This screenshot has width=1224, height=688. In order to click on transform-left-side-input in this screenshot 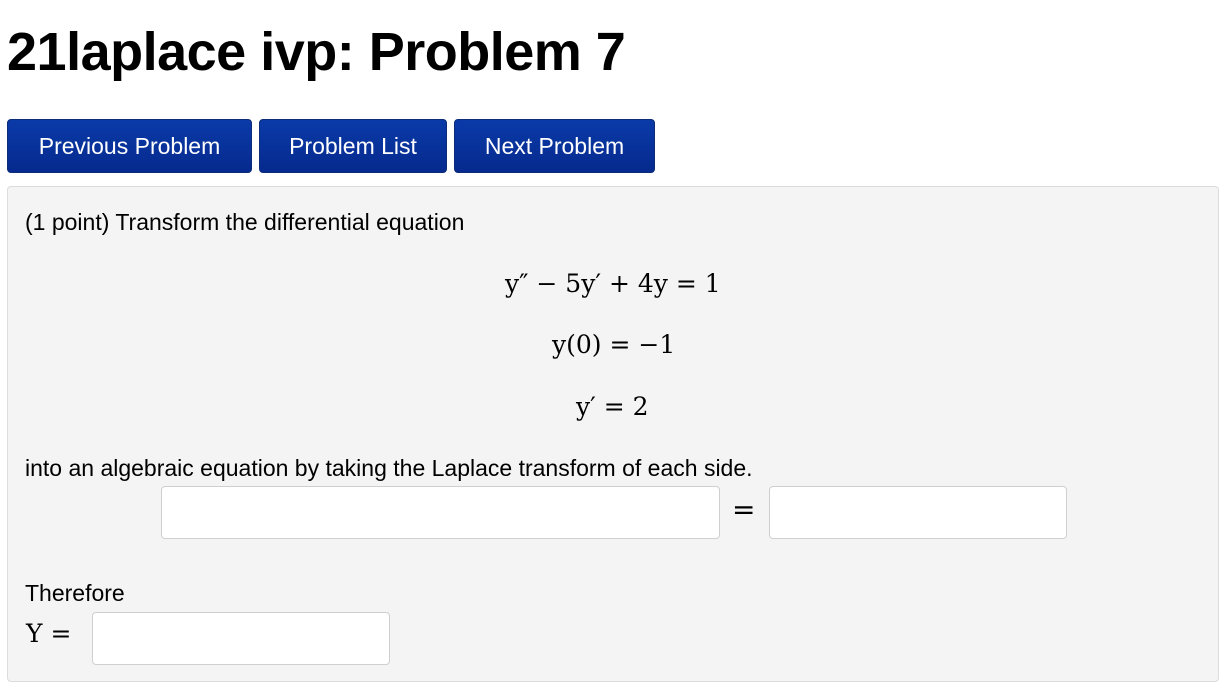, I will do `click(440, 512)`.